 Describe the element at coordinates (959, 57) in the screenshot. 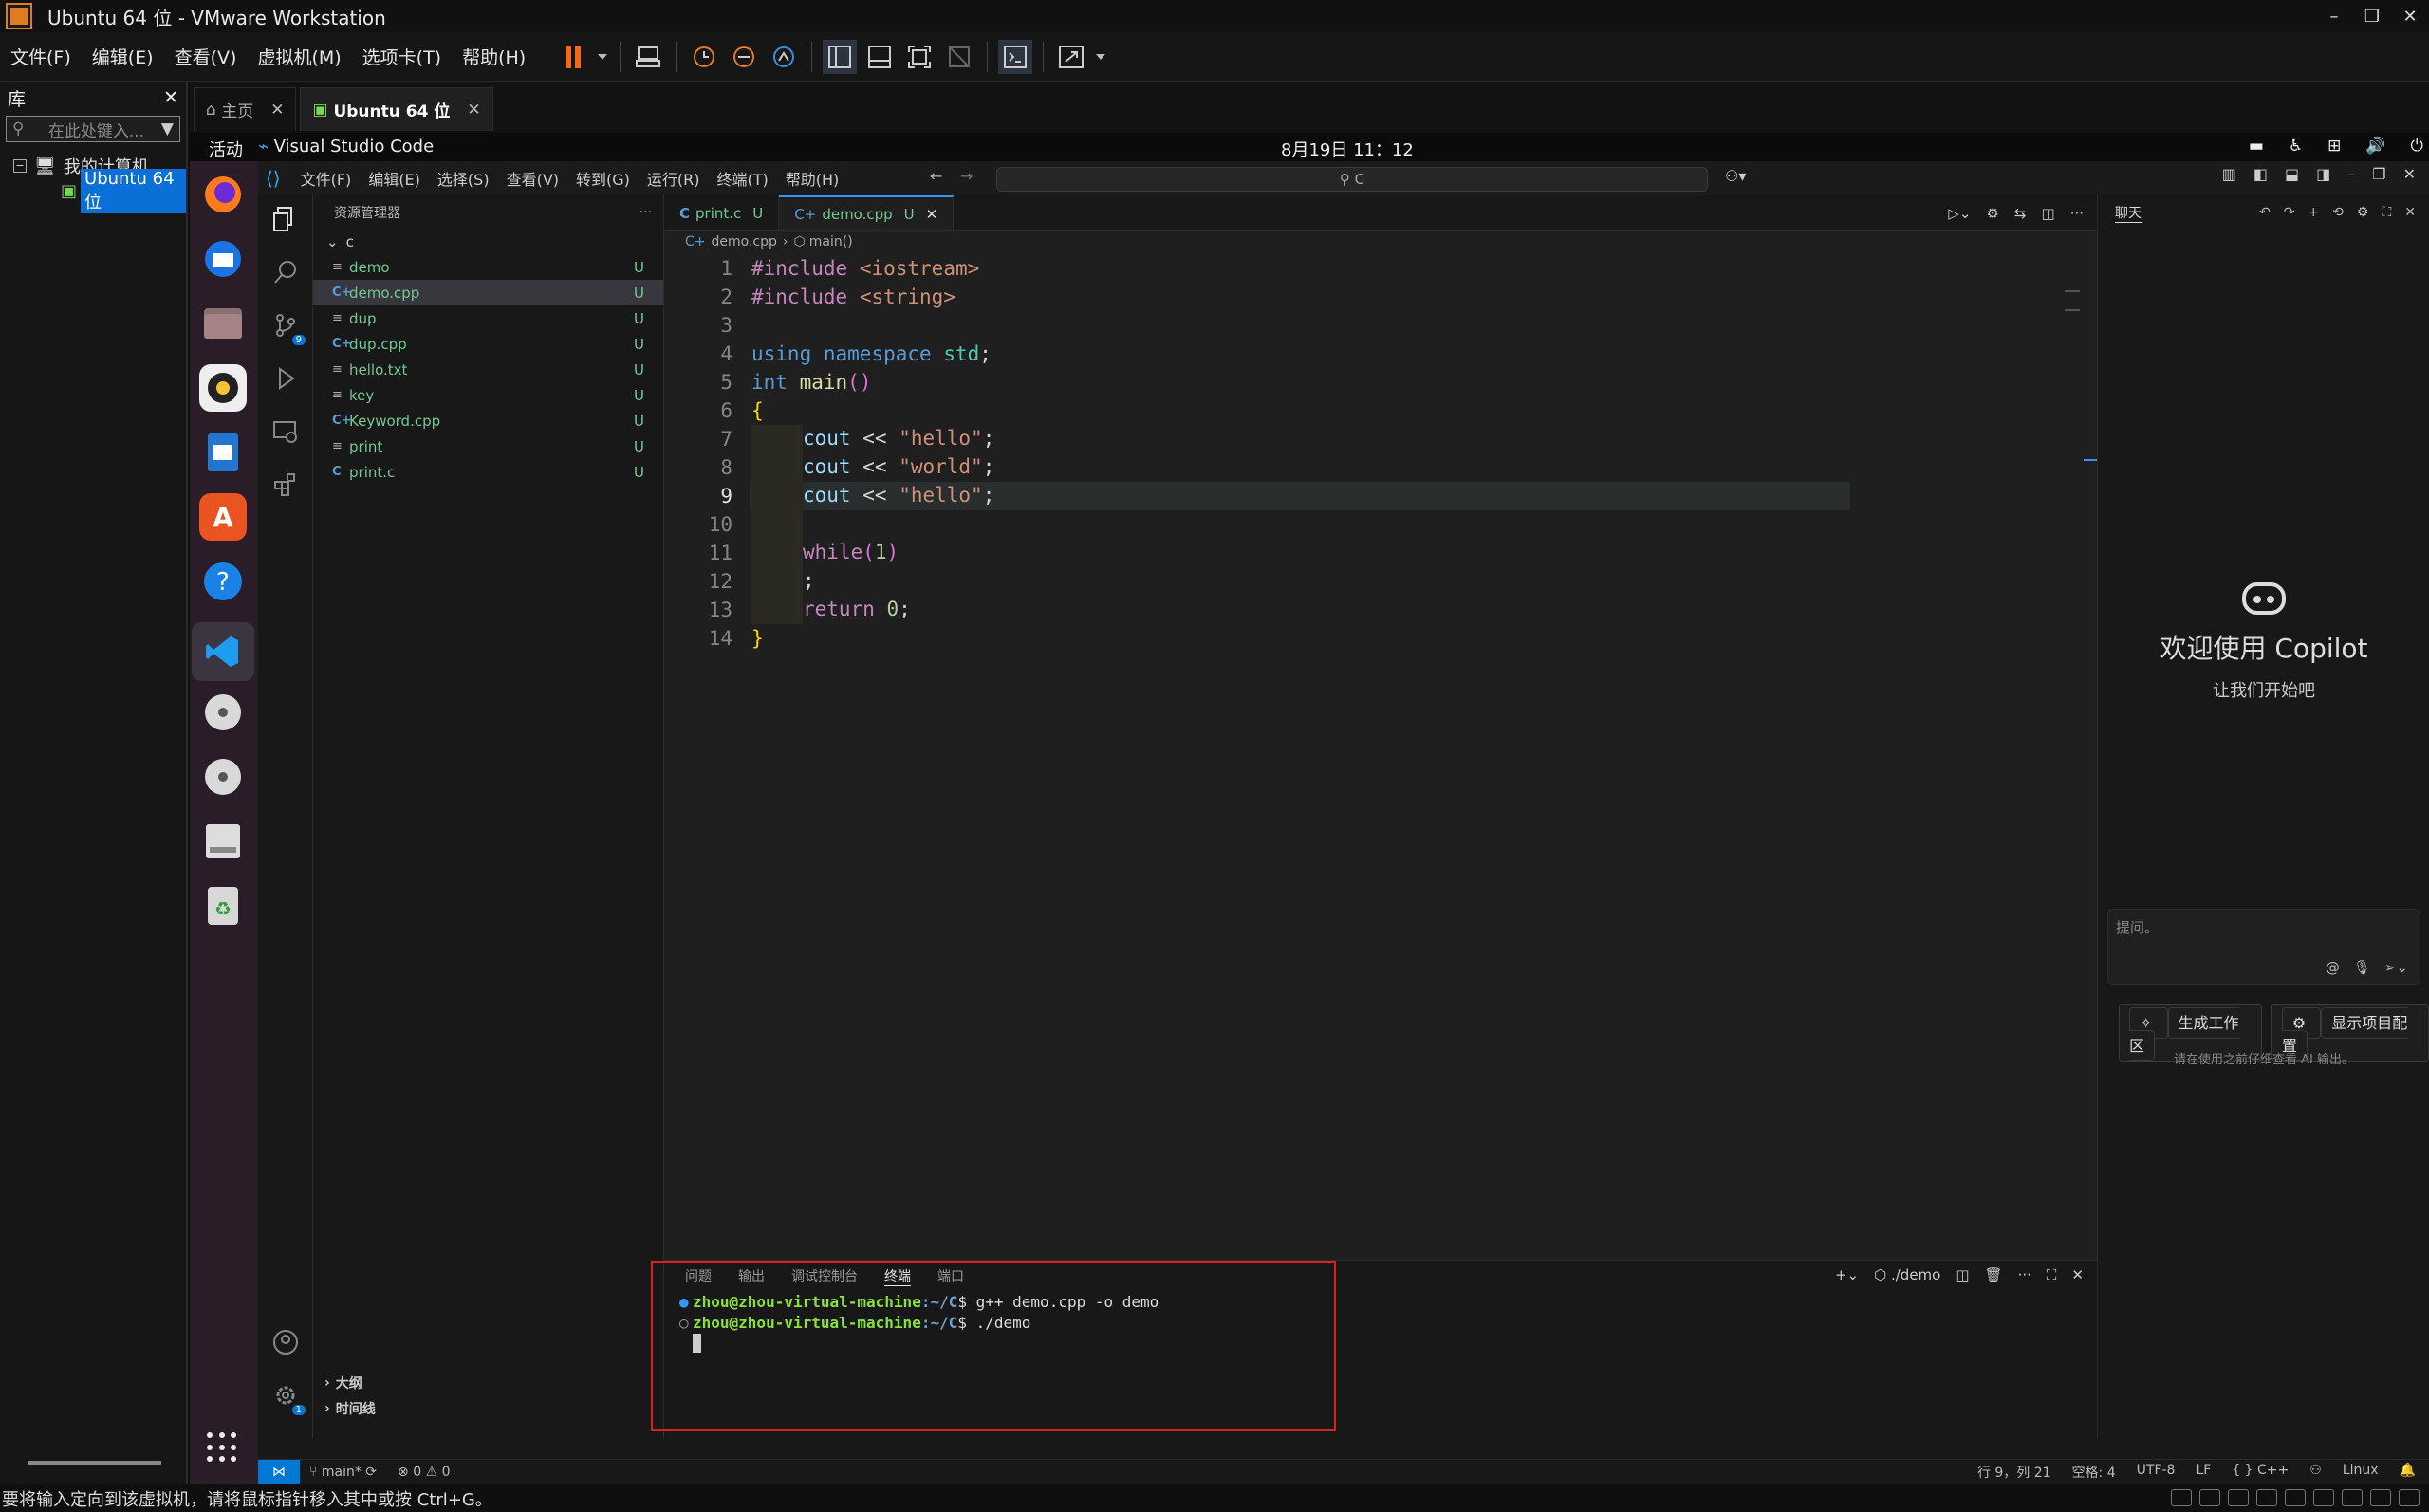

I see `unity-icon` at that location.